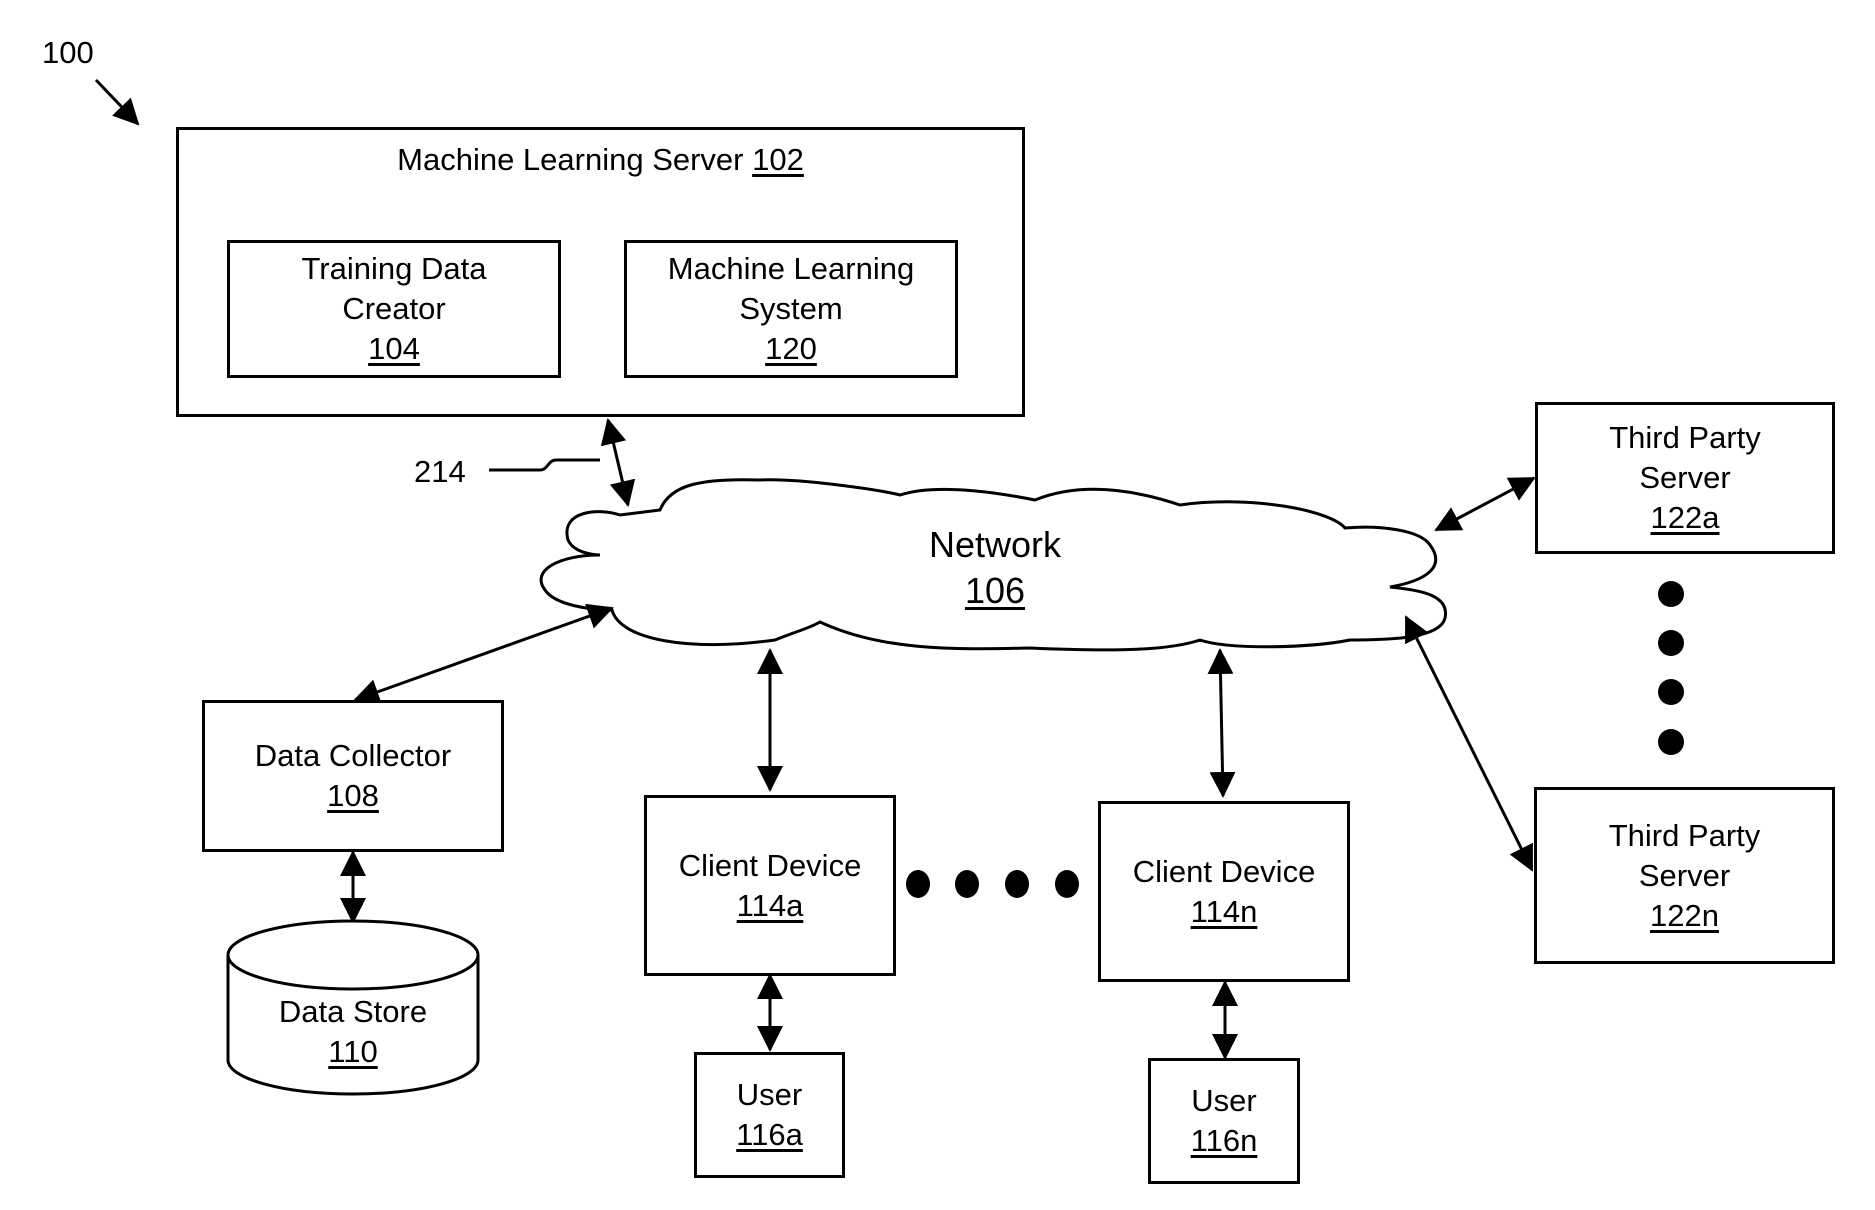 The image size is (1875, 1210). I want to click on training-data-creator-box: Training Data Creator 104, so click(394, 309).